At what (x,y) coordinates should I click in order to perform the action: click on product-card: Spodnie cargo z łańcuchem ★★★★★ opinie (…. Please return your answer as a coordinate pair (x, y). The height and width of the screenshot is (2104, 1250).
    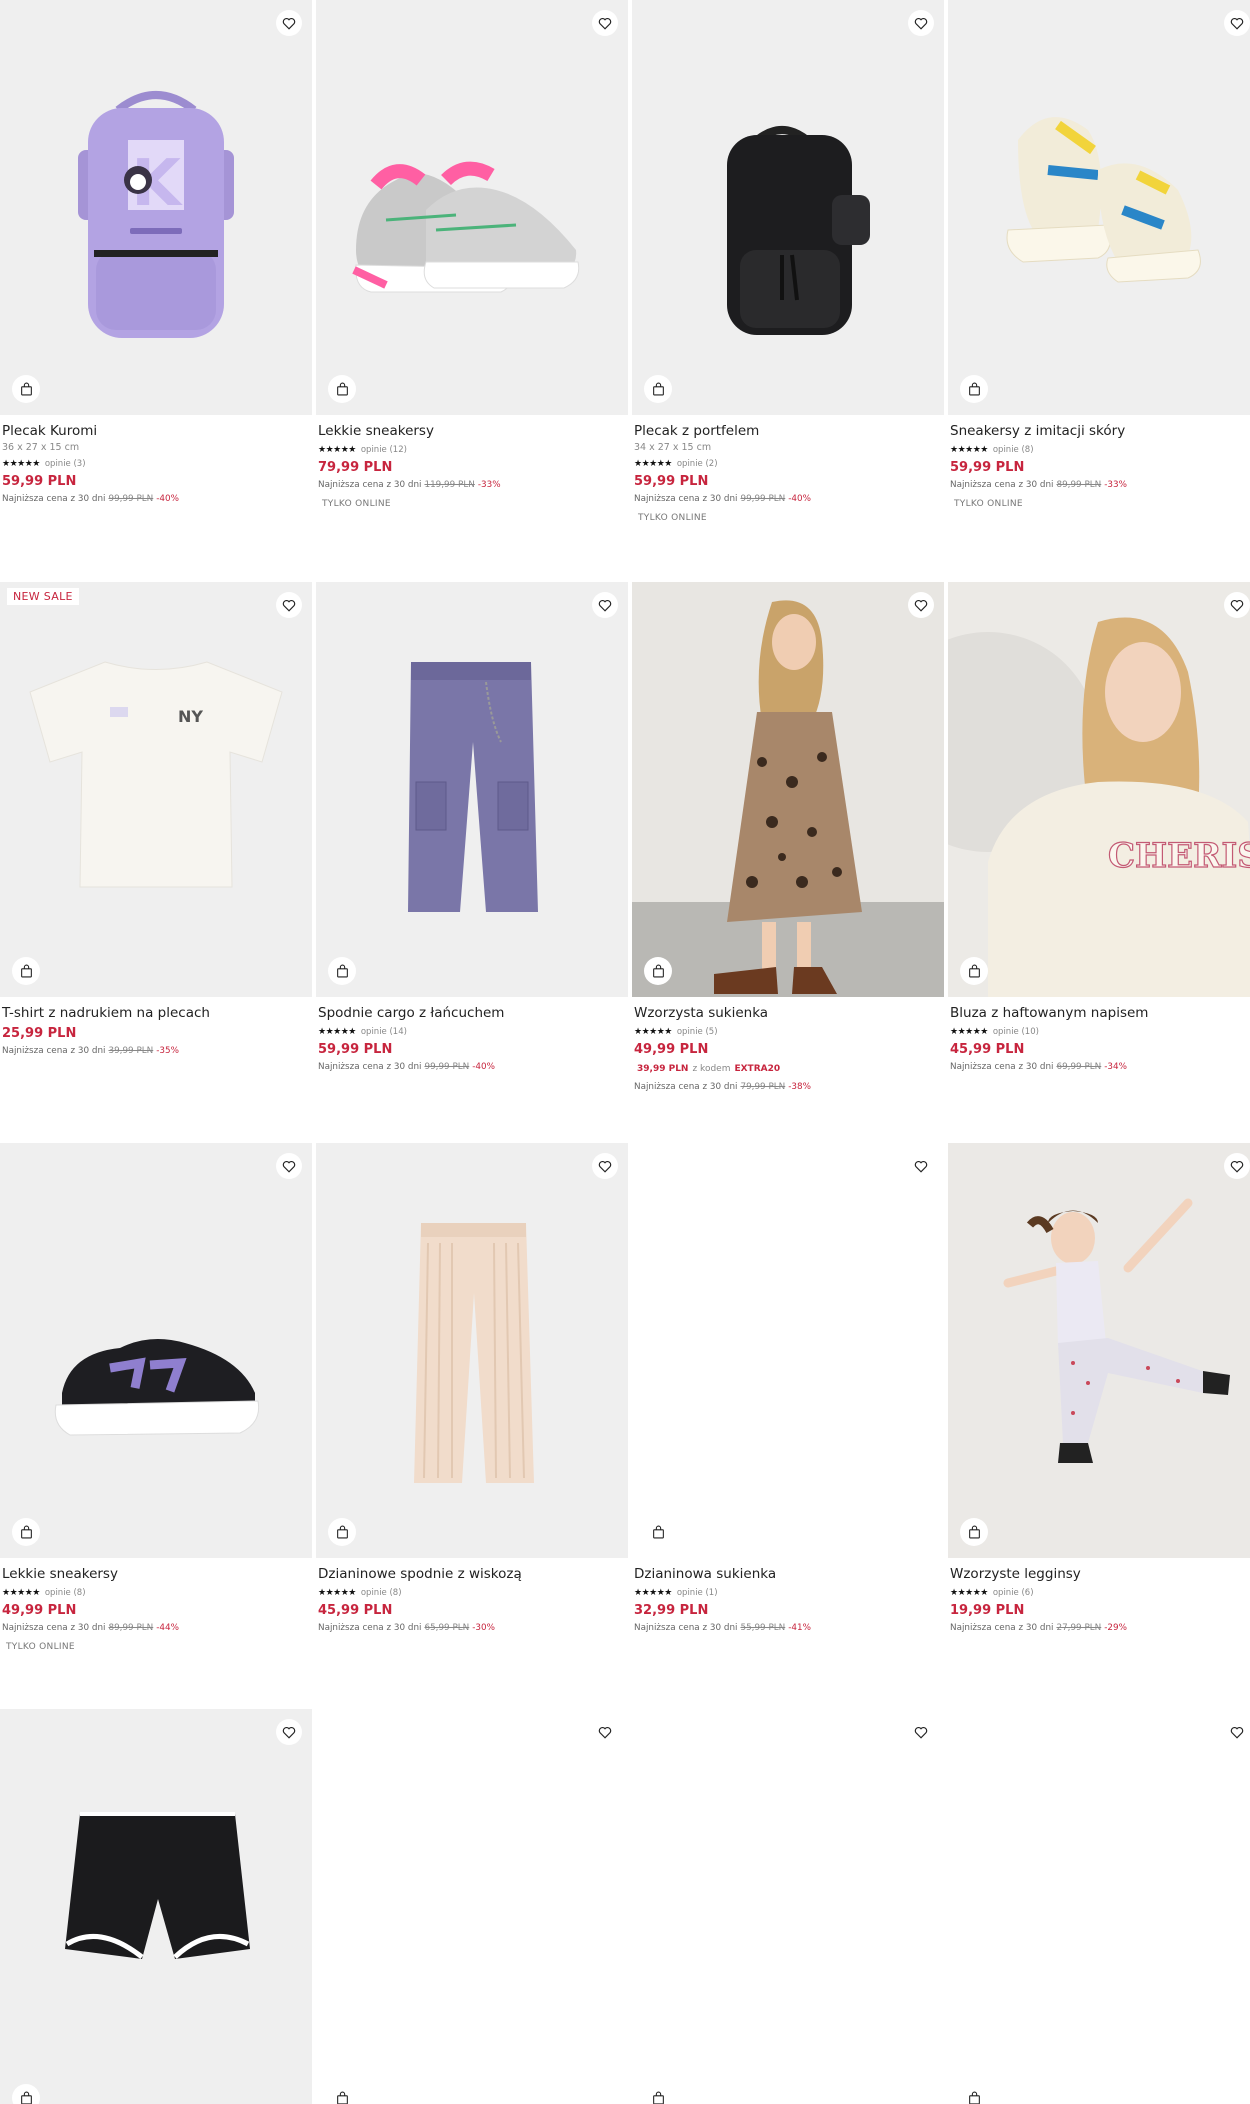
    Looking at the image, I should click on (472, 827).